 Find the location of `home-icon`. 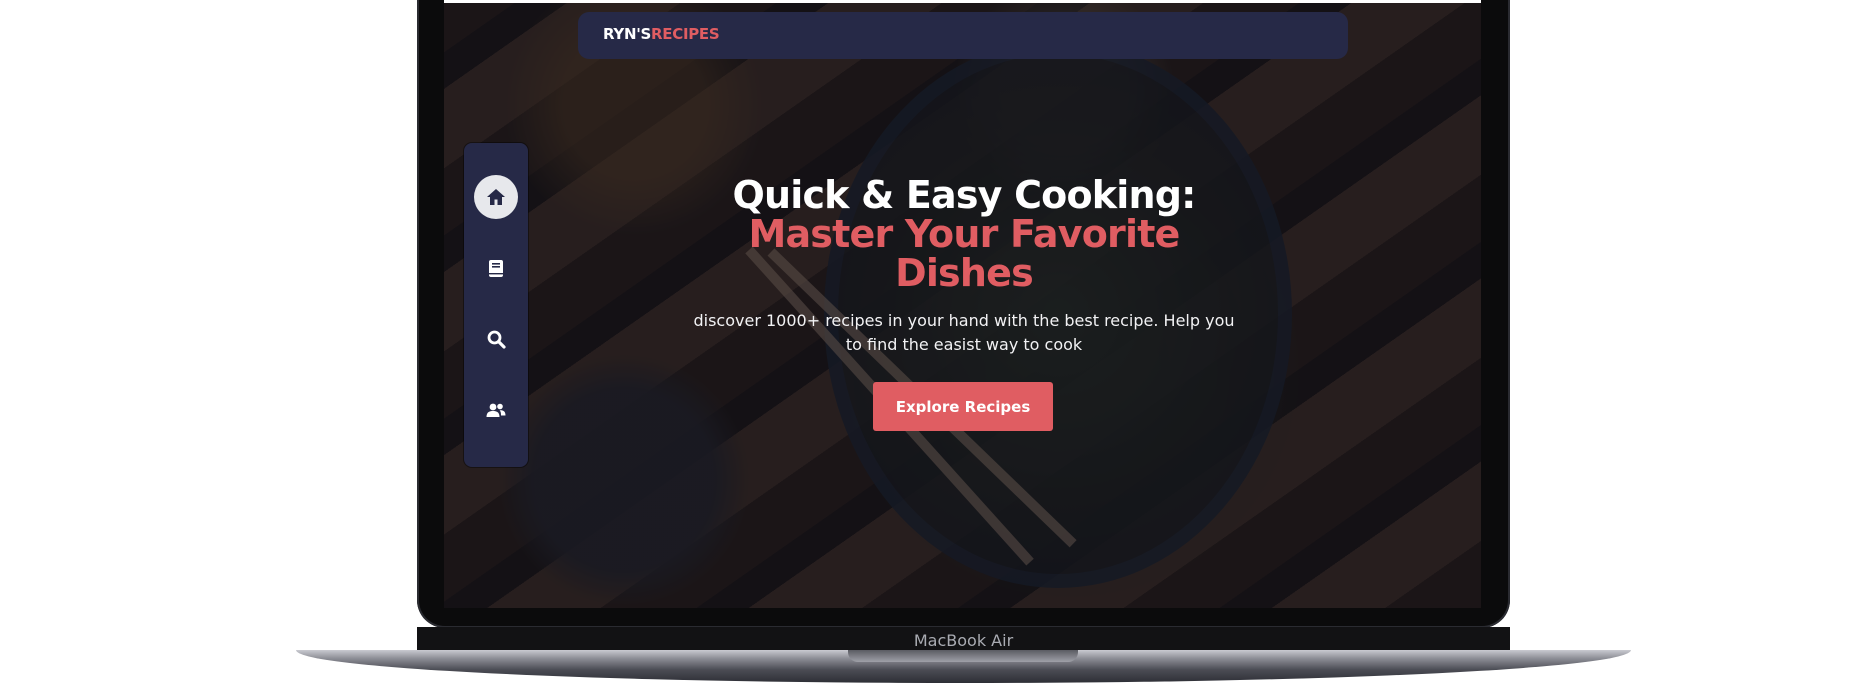

home-icon is located at coordinates (496, 197).